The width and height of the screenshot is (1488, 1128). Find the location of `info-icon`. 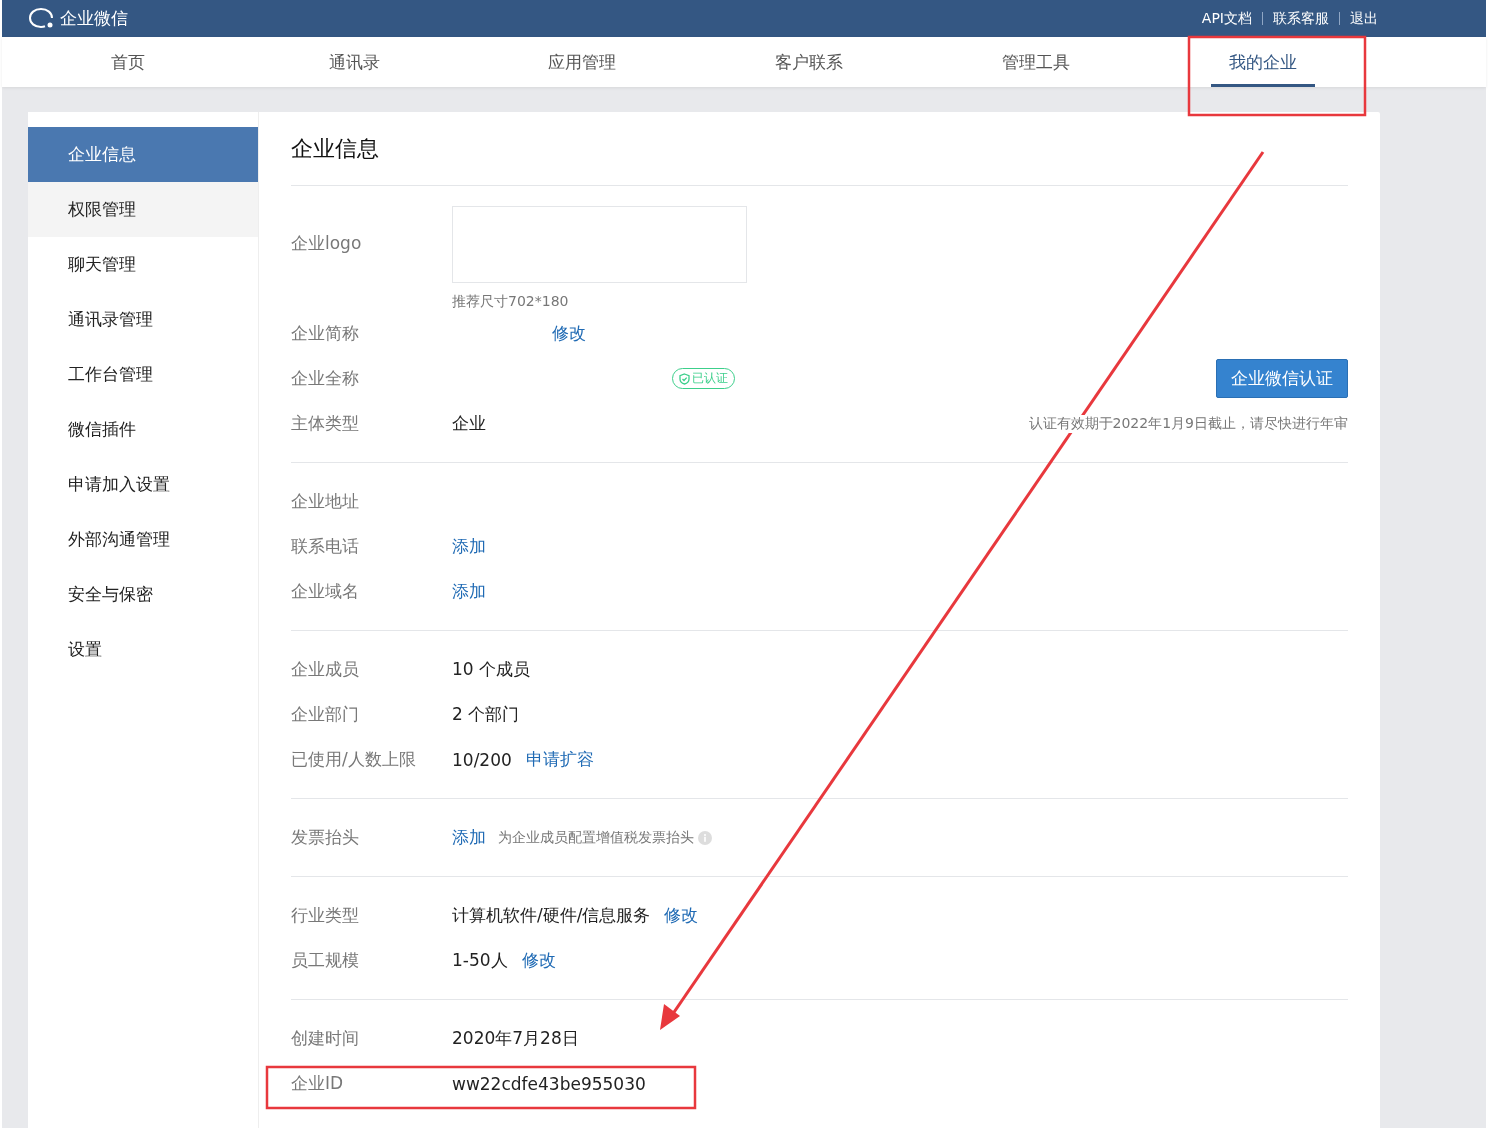

info-icon is located at coordinates (705, 837).